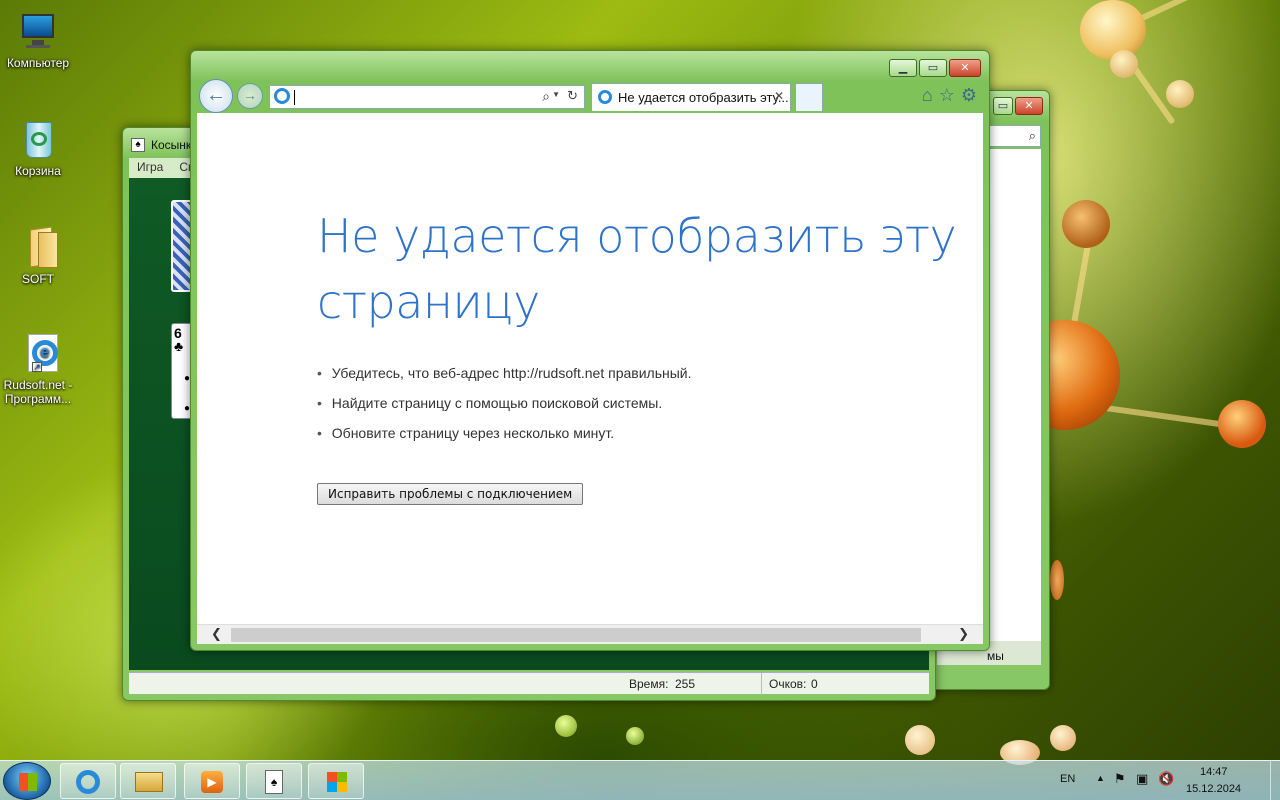  I want to click on network-icon: ▣, so click(1142, 779).